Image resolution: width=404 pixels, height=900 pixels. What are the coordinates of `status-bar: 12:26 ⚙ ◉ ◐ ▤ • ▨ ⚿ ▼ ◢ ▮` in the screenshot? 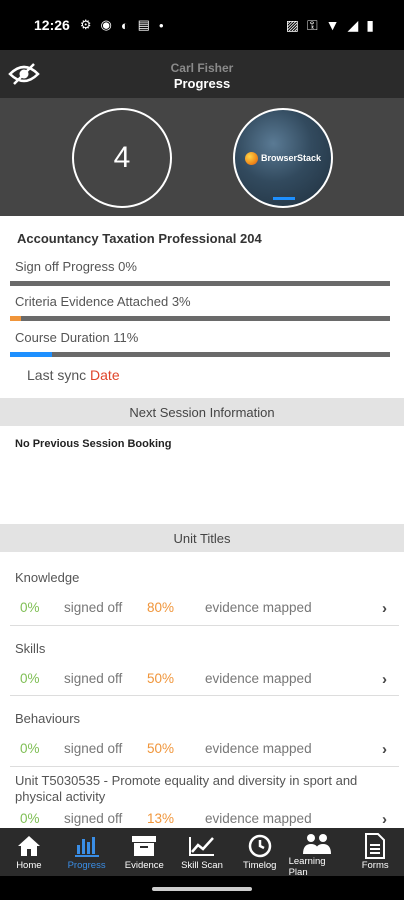 It's located at (202, 25).